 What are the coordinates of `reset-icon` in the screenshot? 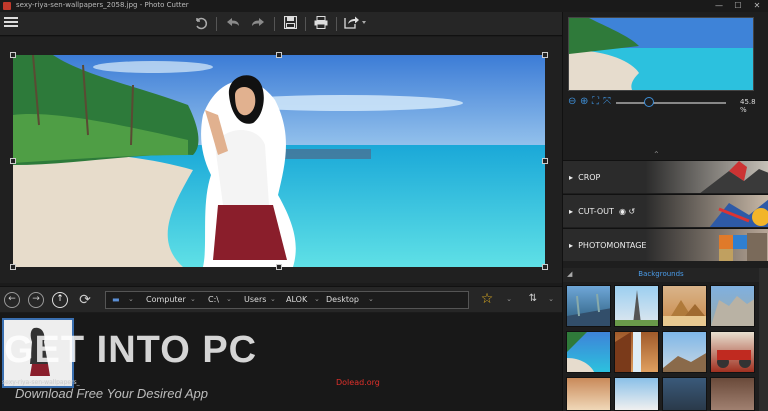 It's located at (201, 24).